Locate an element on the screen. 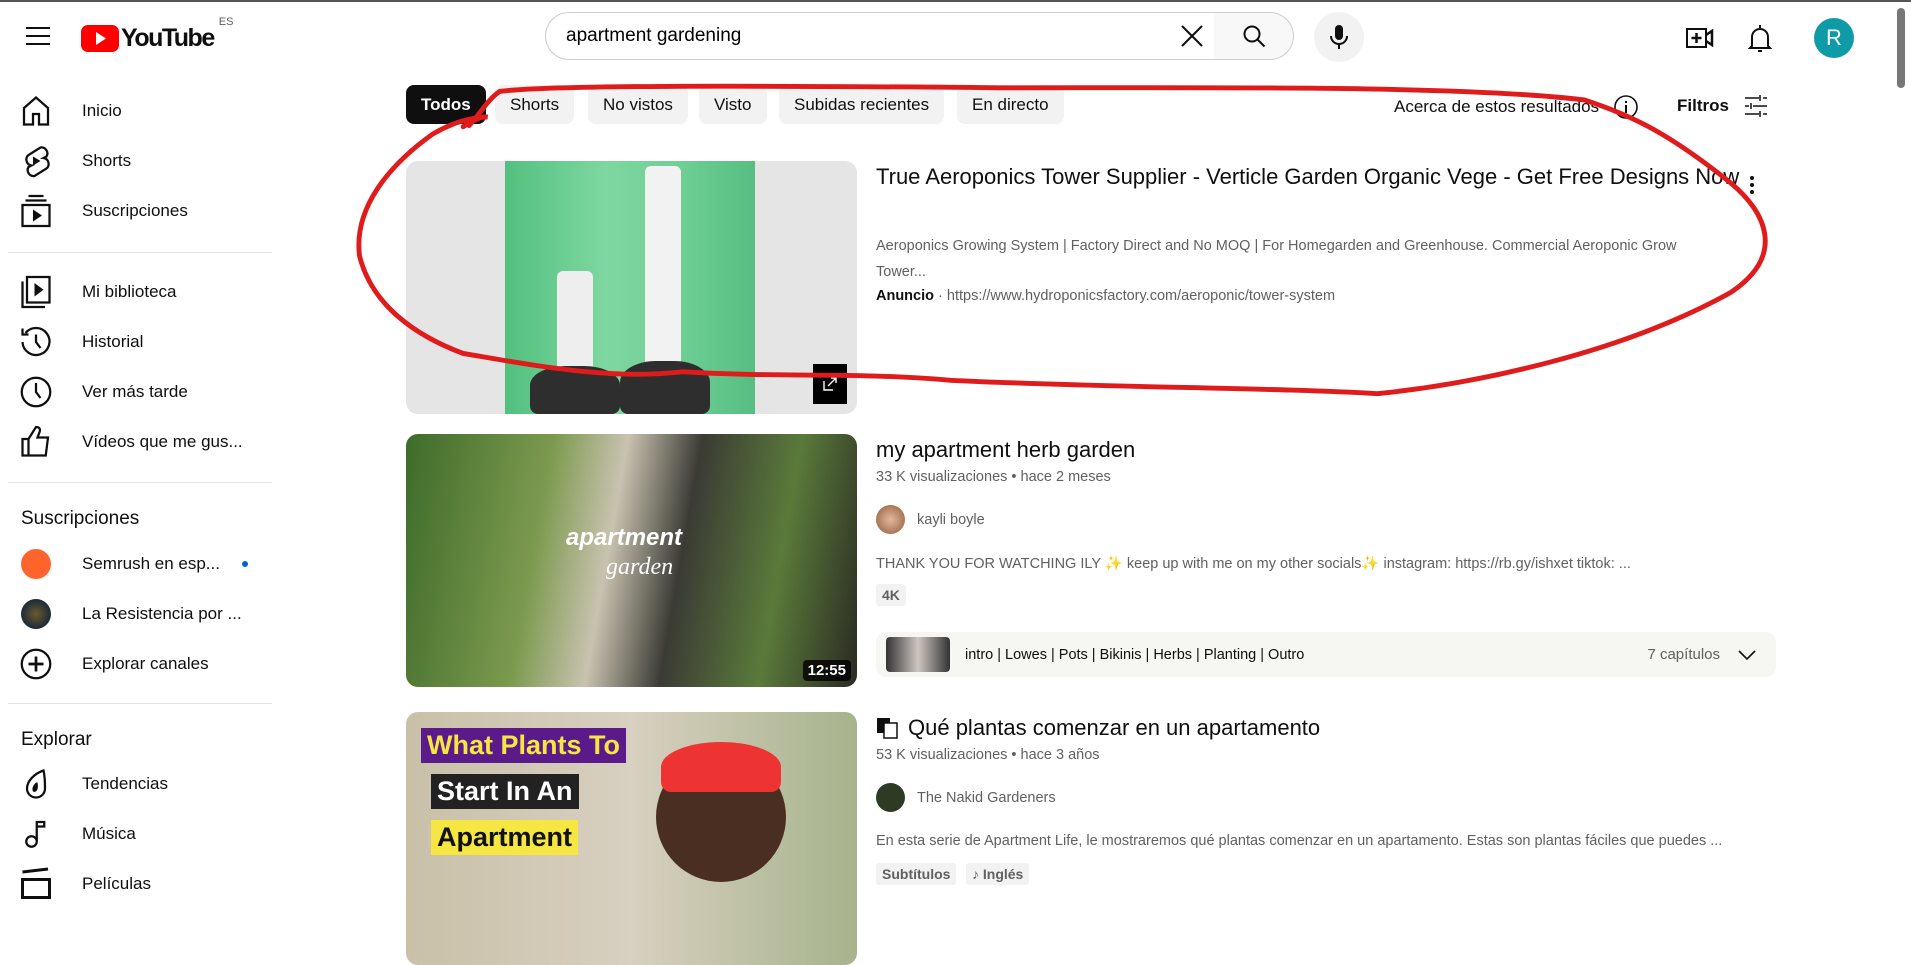  video-meta: 53 K visualizaciones • hace 3 años is located at coordinates (988, 755).